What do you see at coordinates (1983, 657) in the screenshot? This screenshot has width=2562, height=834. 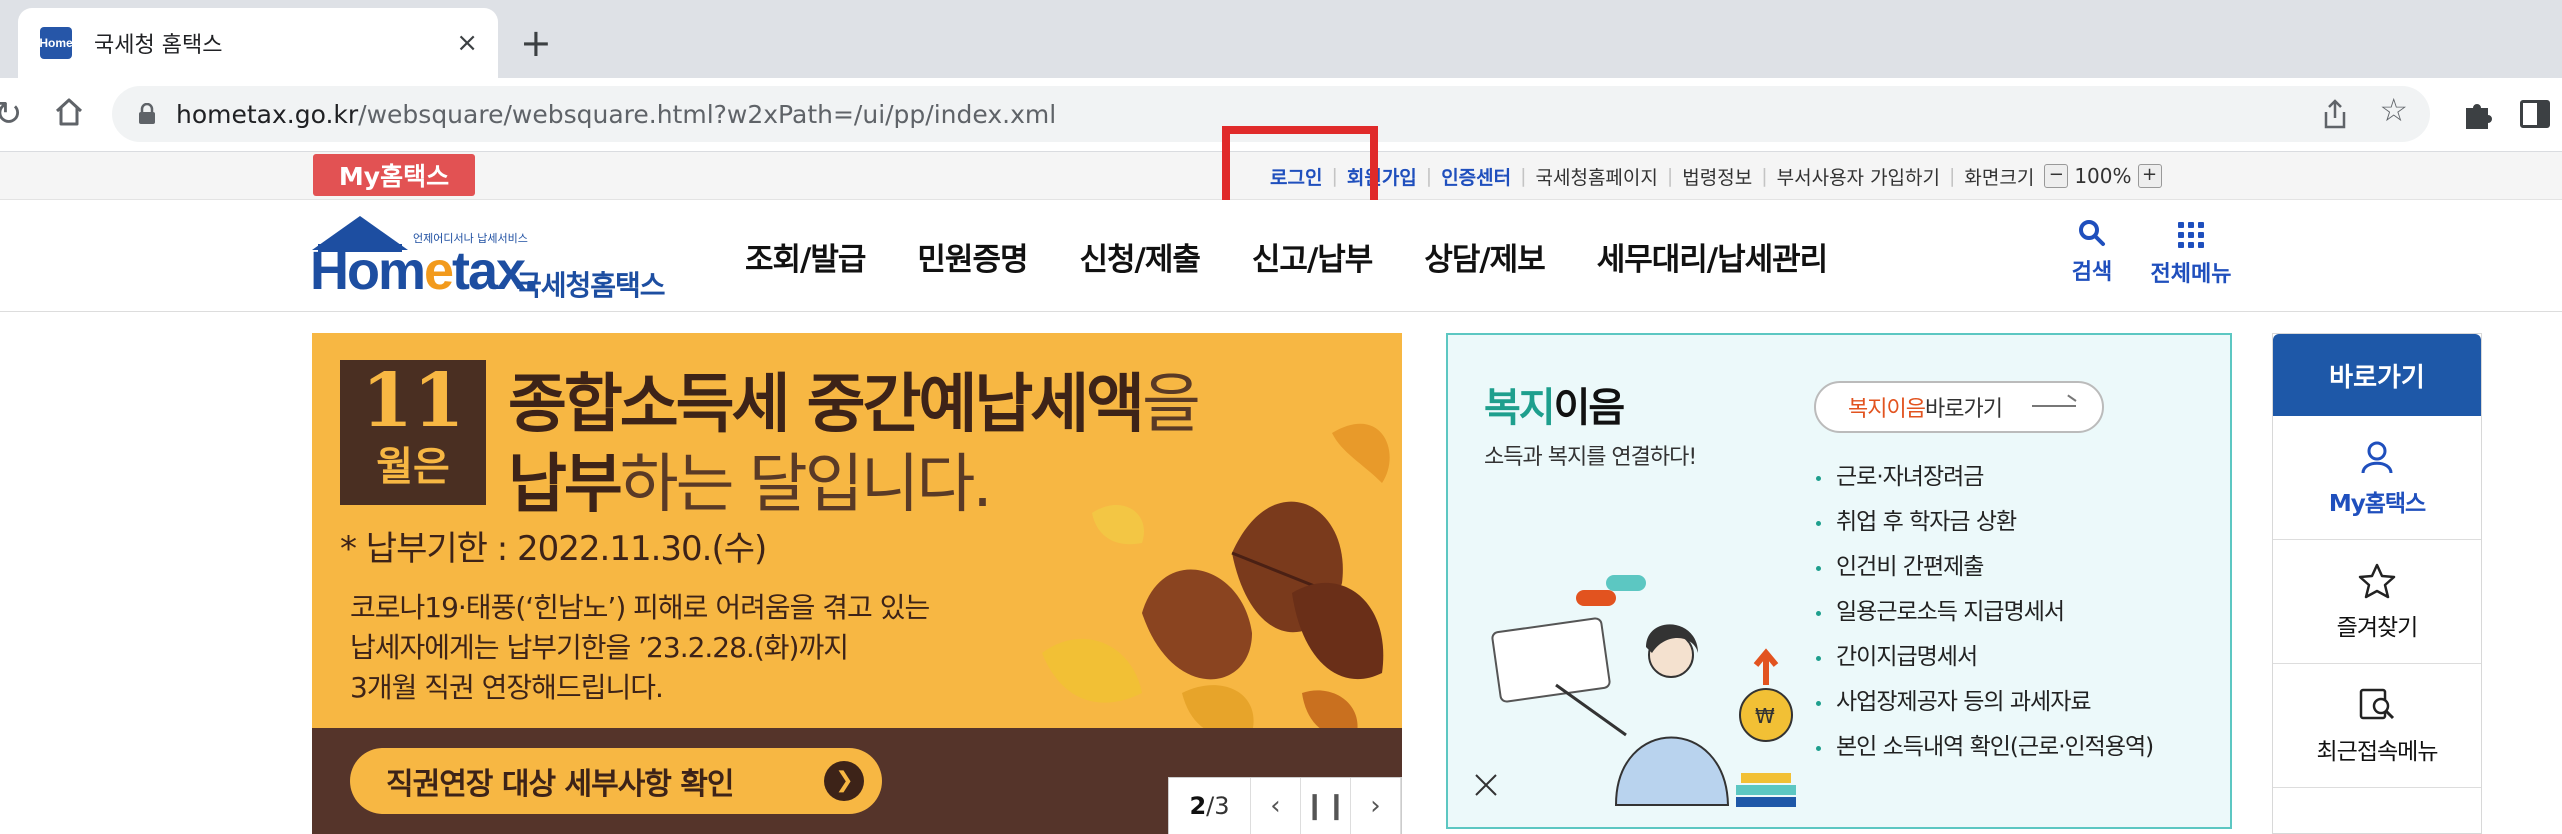 I see `welfare-item: 간이지급명세서` at bounding box center [1983, 657].